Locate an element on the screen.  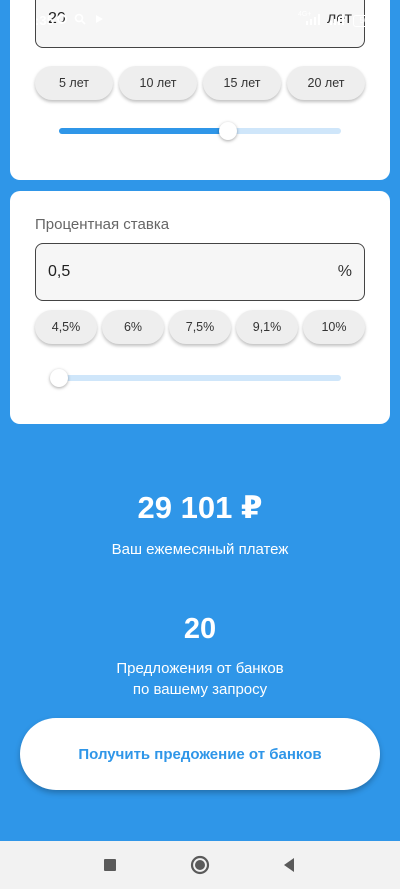
battery-icon: 56 is located at coordinates (364, 19).